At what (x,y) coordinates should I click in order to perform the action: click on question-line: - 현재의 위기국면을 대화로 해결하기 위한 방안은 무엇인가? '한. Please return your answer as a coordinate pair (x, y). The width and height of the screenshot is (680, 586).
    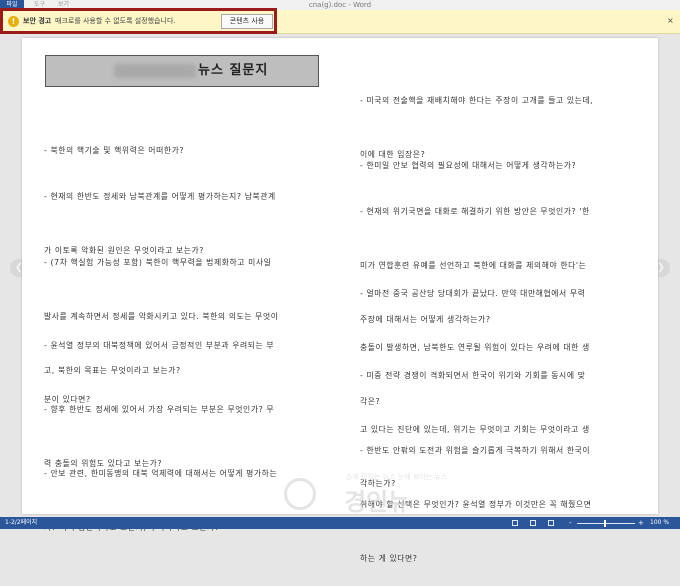
    Looking at the image, I should click on (475, 211).